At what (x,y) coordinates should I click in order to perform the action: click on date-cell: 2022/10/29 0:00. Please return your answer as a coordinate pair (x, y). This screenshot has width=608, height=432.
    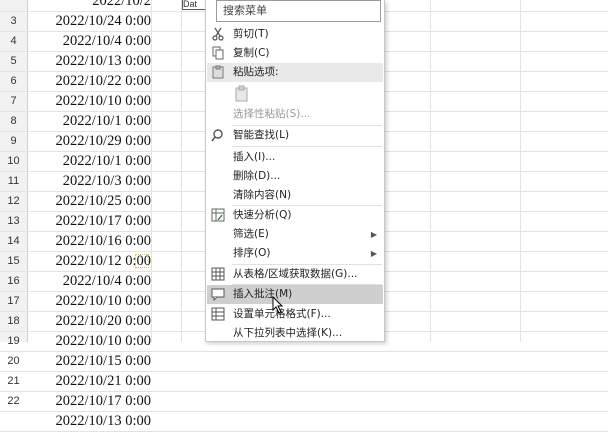
    Looking at the image, I should click on (89, 141).